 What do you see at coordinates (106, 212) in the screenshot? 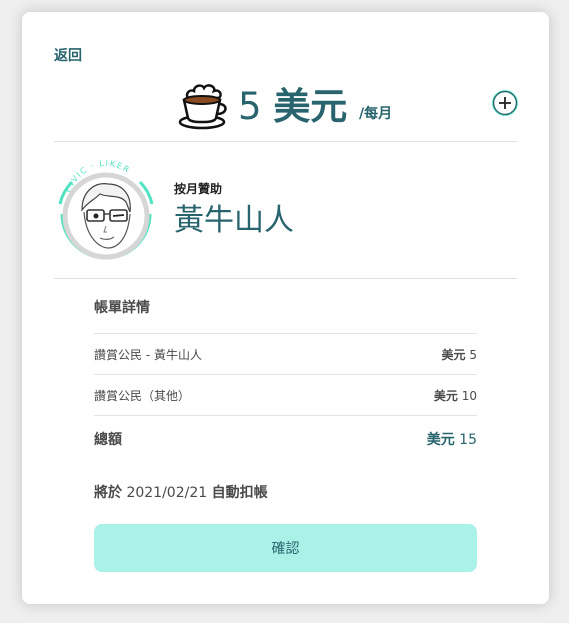
I see `avatar: CIVIC · LIKER` at bounding box center [106, 212].